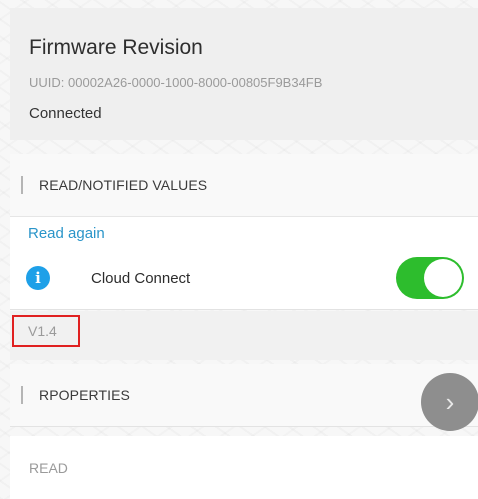 The height and width of the screenshot is (499, 478). Describe the element at coordinates (65, 113) in the screenshot. I see `connection-status: Connected` at that location.